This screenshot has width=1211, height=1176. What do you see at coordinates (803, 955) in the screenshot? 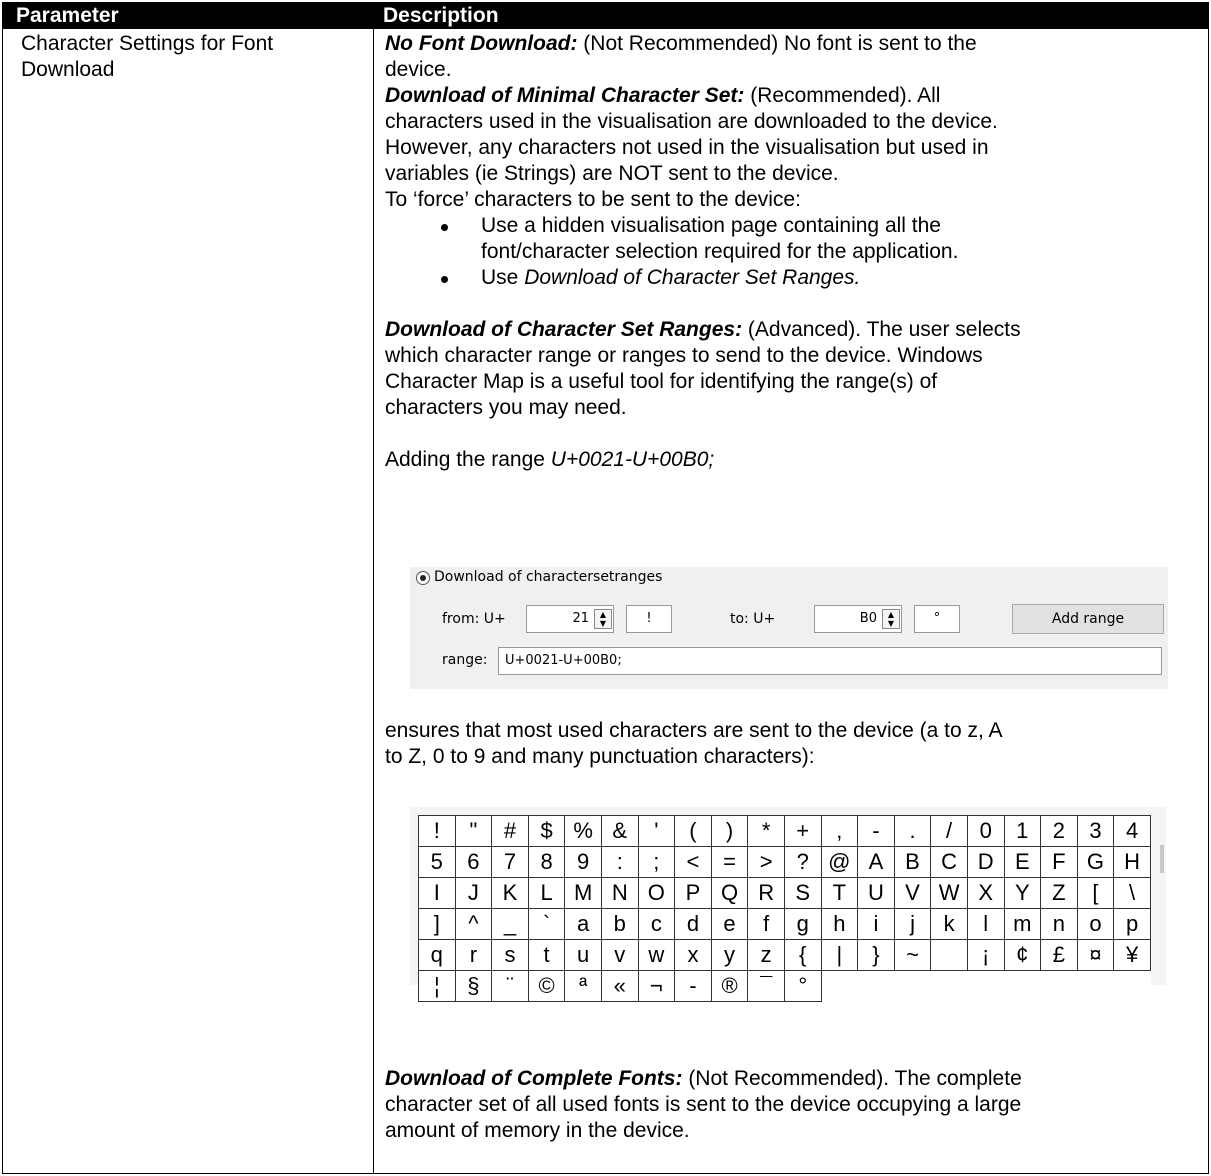
I see `char-cell: {` at bounding box center [803, 955].